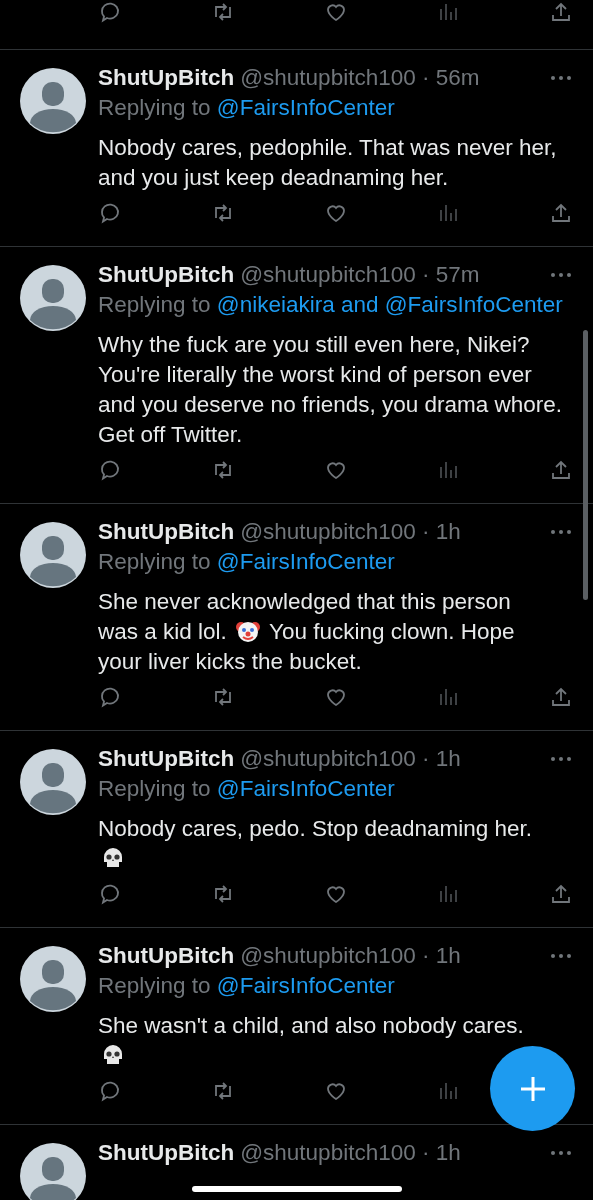 This screenshot has height=1200, width=593. Describe the element at coordinates (304, 601) in the screenshot. I see `tweet-text: She never acknowledged that this person` at that location.